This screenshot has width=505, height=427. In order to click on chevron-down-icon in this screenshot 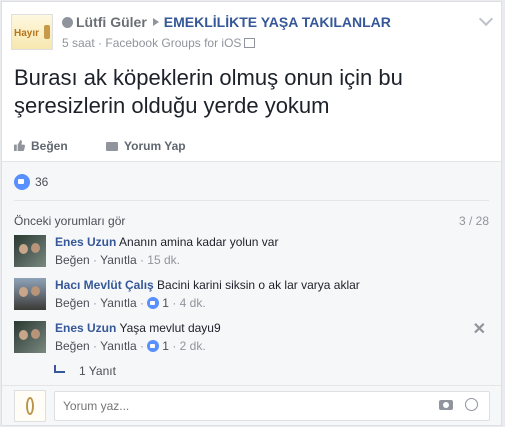, I will do `click(486, 19)`.